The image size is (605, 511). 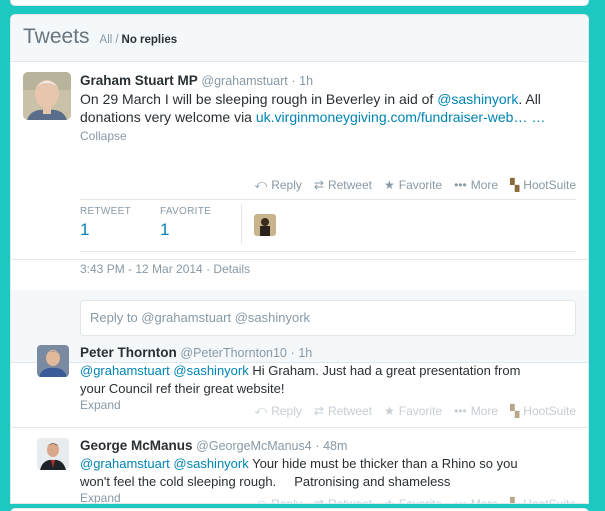 What do you see at coordinates (241, 224) in the screenshot?
I see `stats-divider` at bounding box center [241, 224].